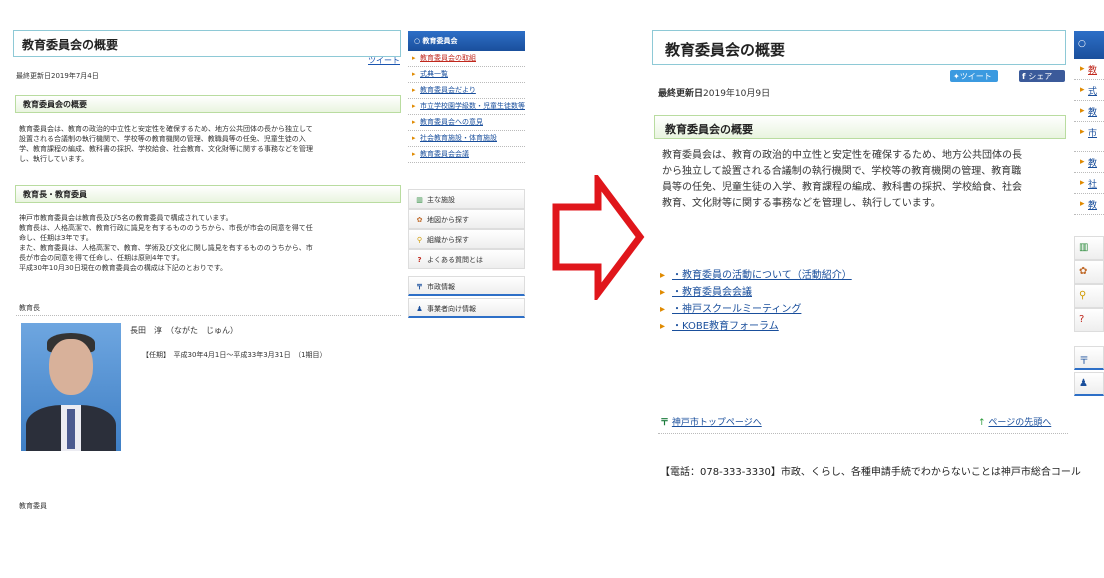  I want to click on menu-business-info: ♟, so click(1089, 384).